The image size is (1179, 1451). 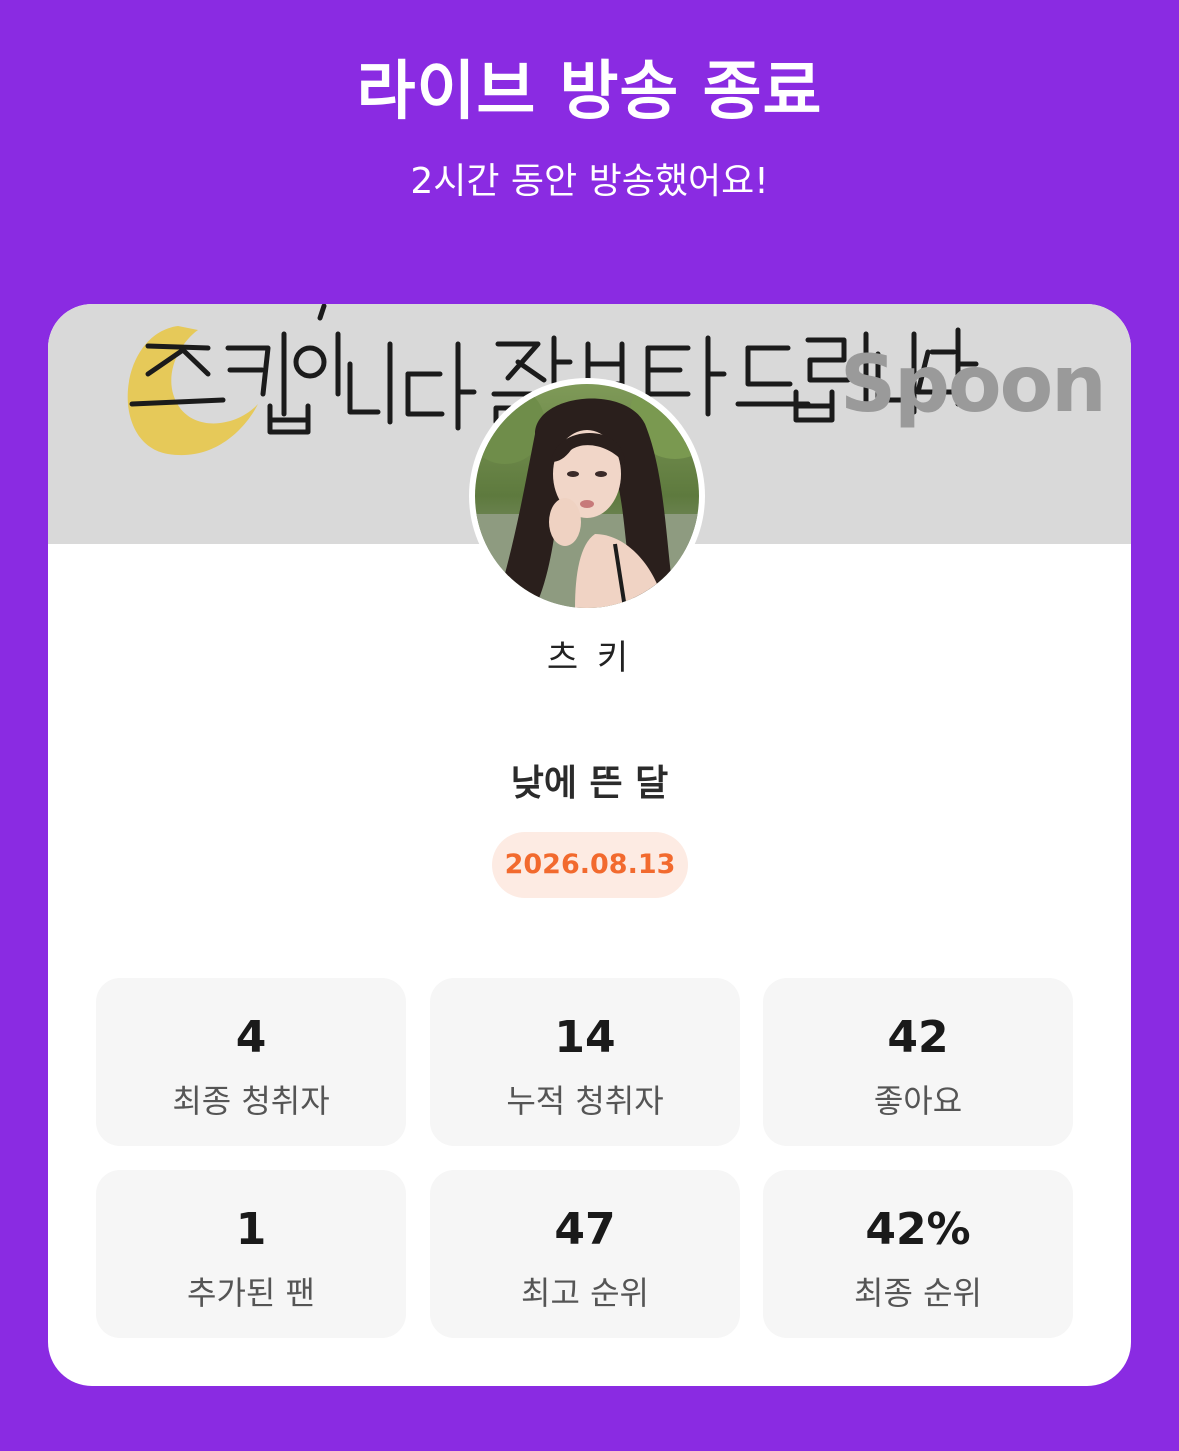 I want to click on stat-likes: 42 좋아요, so click(x=918, y=1062).